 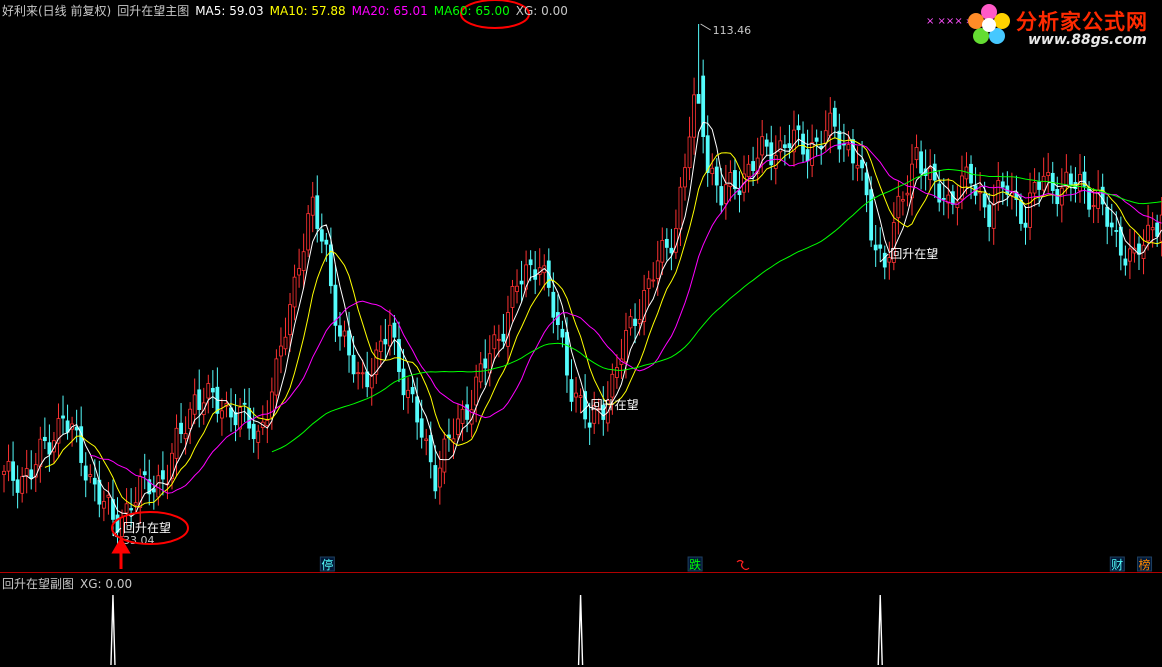 What do you see at coordinates (327, 564) in the screenshot?
I see `marker-label: 停` at bounding box center [327, 564].